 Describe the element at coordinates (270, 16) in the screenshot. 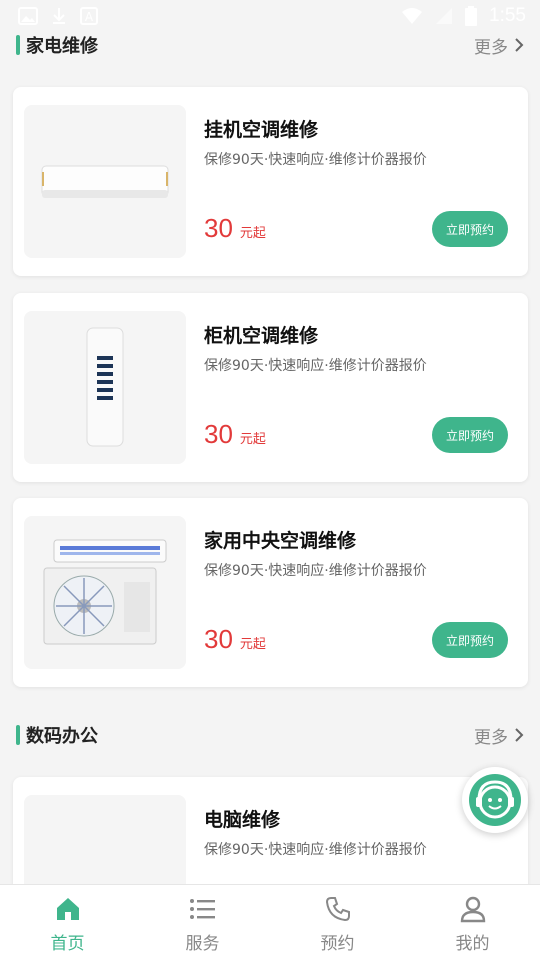

I see `status-bar: A 1:55` at that location.